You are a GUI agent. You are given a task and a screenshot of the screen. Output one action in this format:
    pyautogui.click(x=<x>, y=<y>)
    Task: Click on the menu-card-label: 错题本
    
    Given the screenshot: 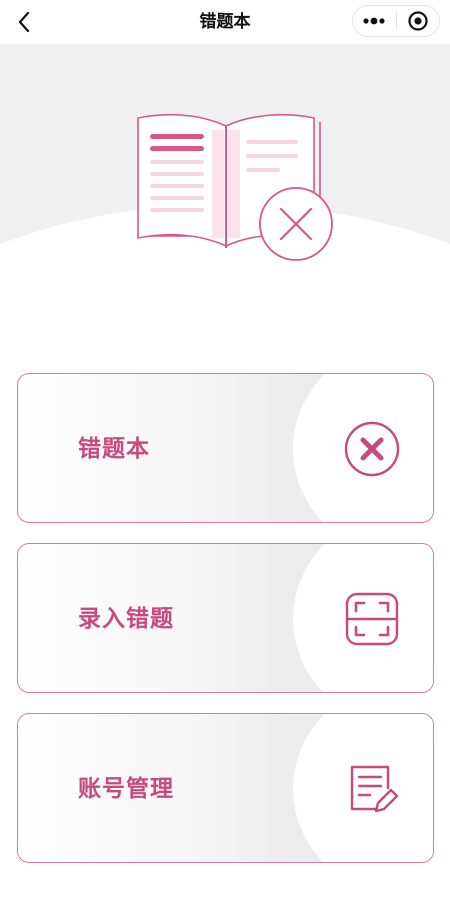 What is the action you would take?
    pyautogui.click(x=114, y=449)
    